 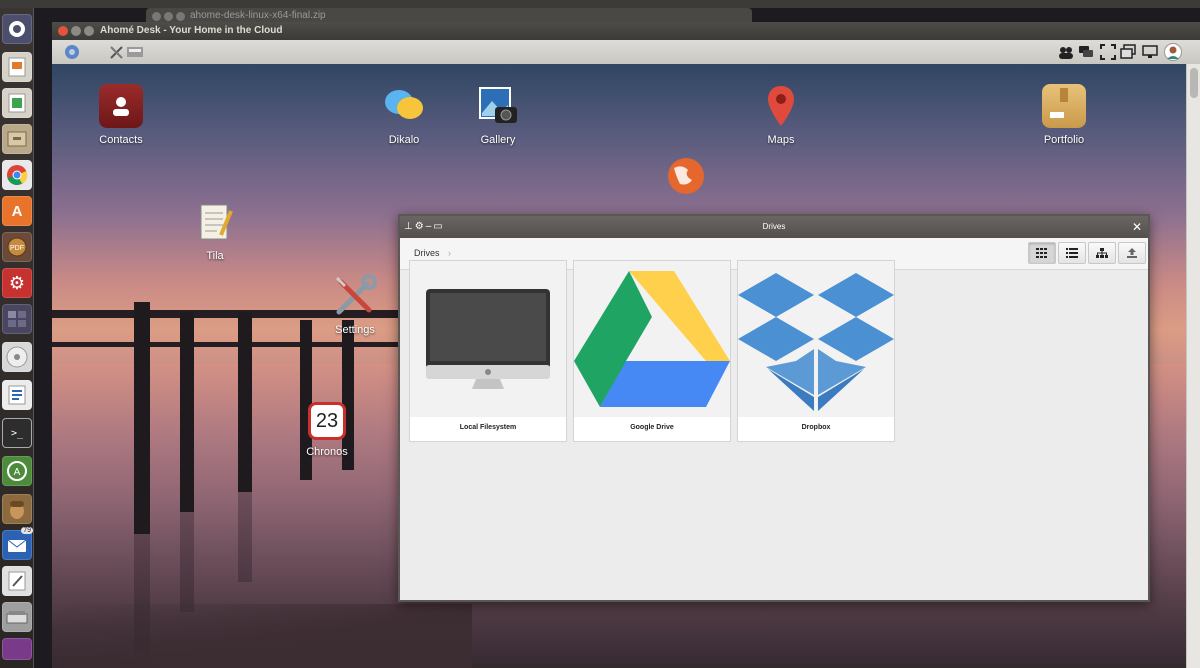 I want to click on upload-button, so click(x=1132, y=253).